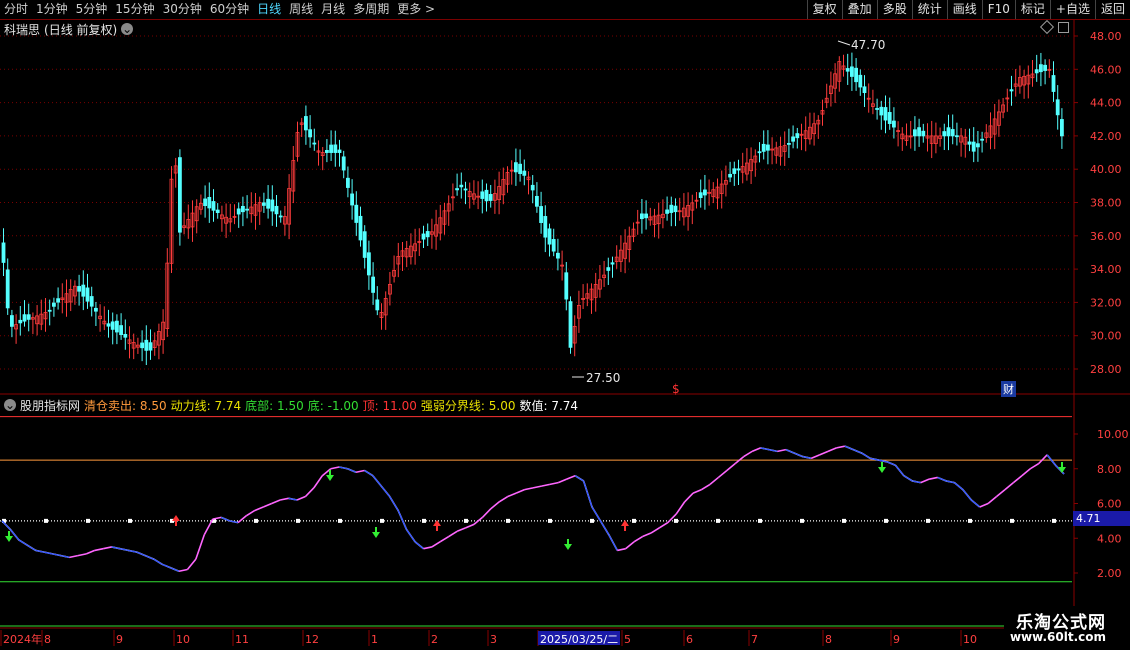 This screenshot has width=1130, height=650. What do you see at coordinates (1008, 389) in the screenshot?
I see `finance-marker: 财` at bounding box center [1008, 389].